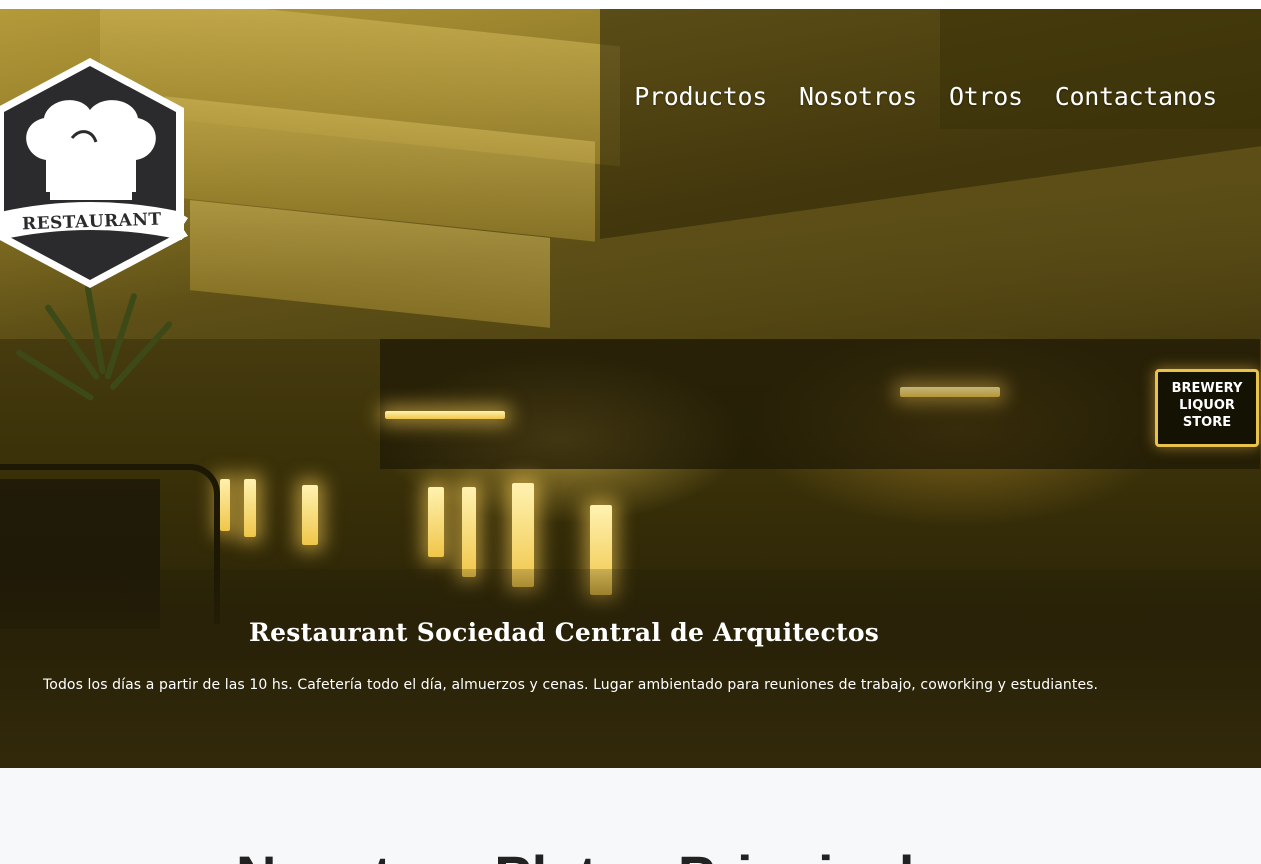 Image resolution: width=1261 pixels, height=864 pixels. I want to click on nav-item-nosotros: Nosotros, so click(858, 96).